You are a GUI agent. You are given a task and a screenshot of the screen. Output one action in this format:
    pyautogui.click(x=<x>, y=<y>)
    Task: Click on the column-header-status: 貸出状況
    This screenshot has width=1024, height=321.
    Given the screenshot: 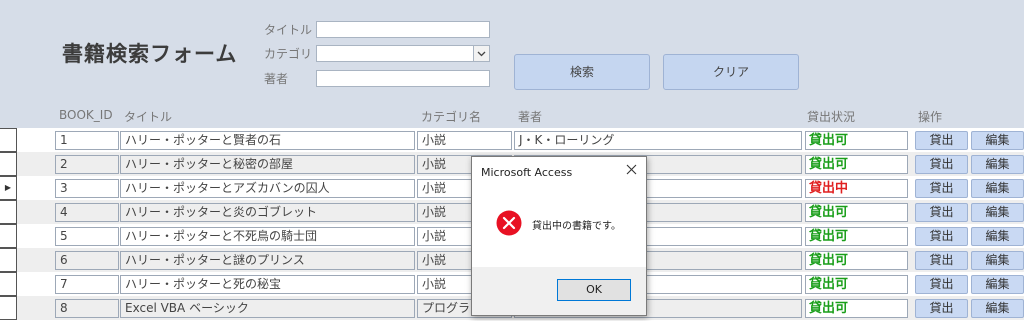 What is the action you would take?
    pyautogui.click(x=831, y=117)
    